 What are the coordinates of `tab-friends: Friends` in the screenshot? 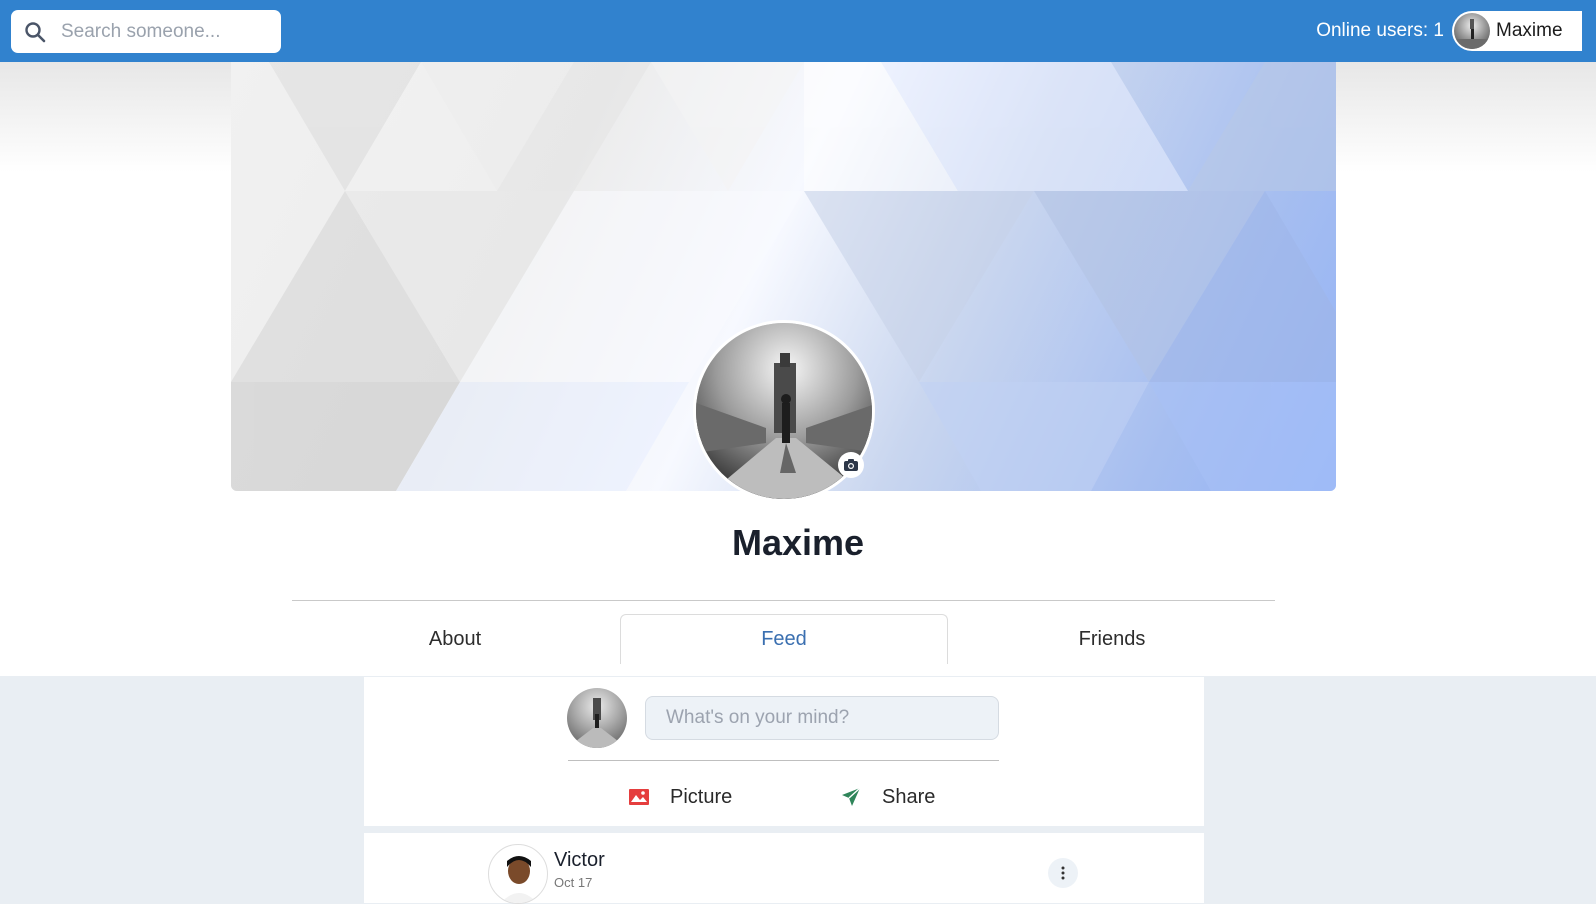 It's located at (1112, 639).